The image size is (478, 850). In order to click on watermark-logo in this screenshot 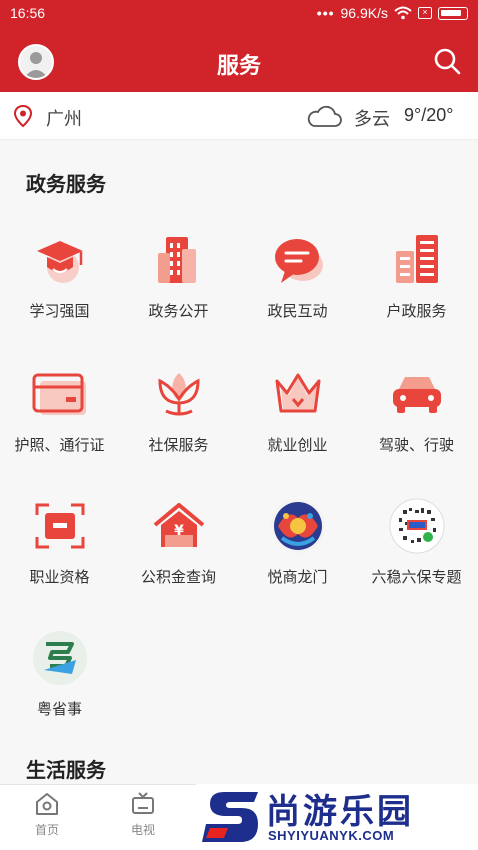, I will do `click(230, 817)`.